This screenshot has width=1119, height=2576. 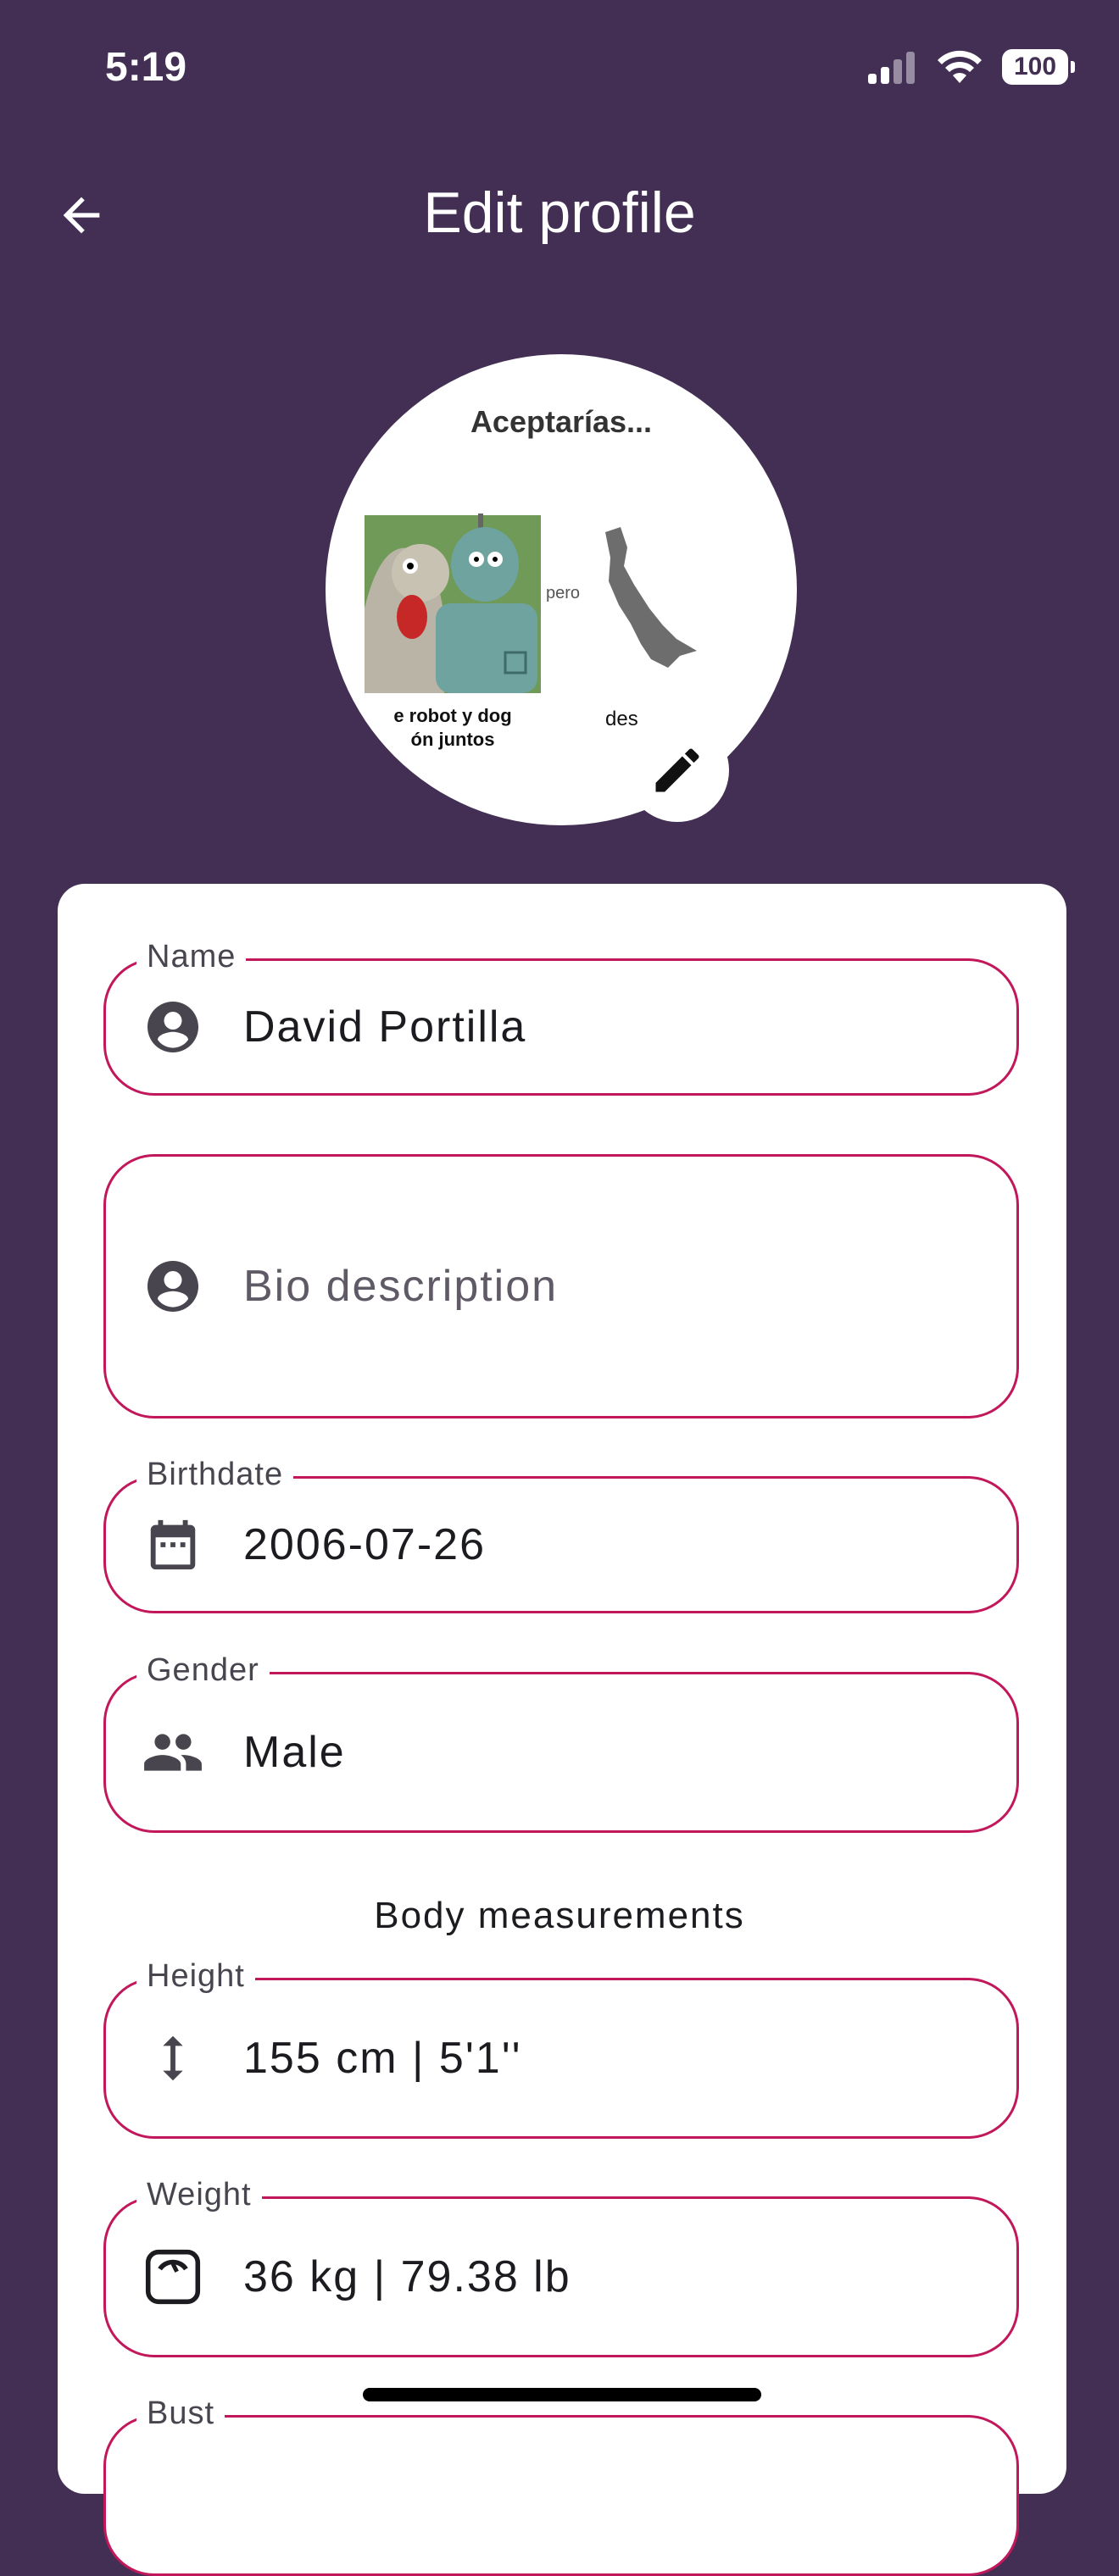 What do you see at coordinates (562, 2394) in the screenshot?
I see `home-indicator` at bounding box center [562, 2394].